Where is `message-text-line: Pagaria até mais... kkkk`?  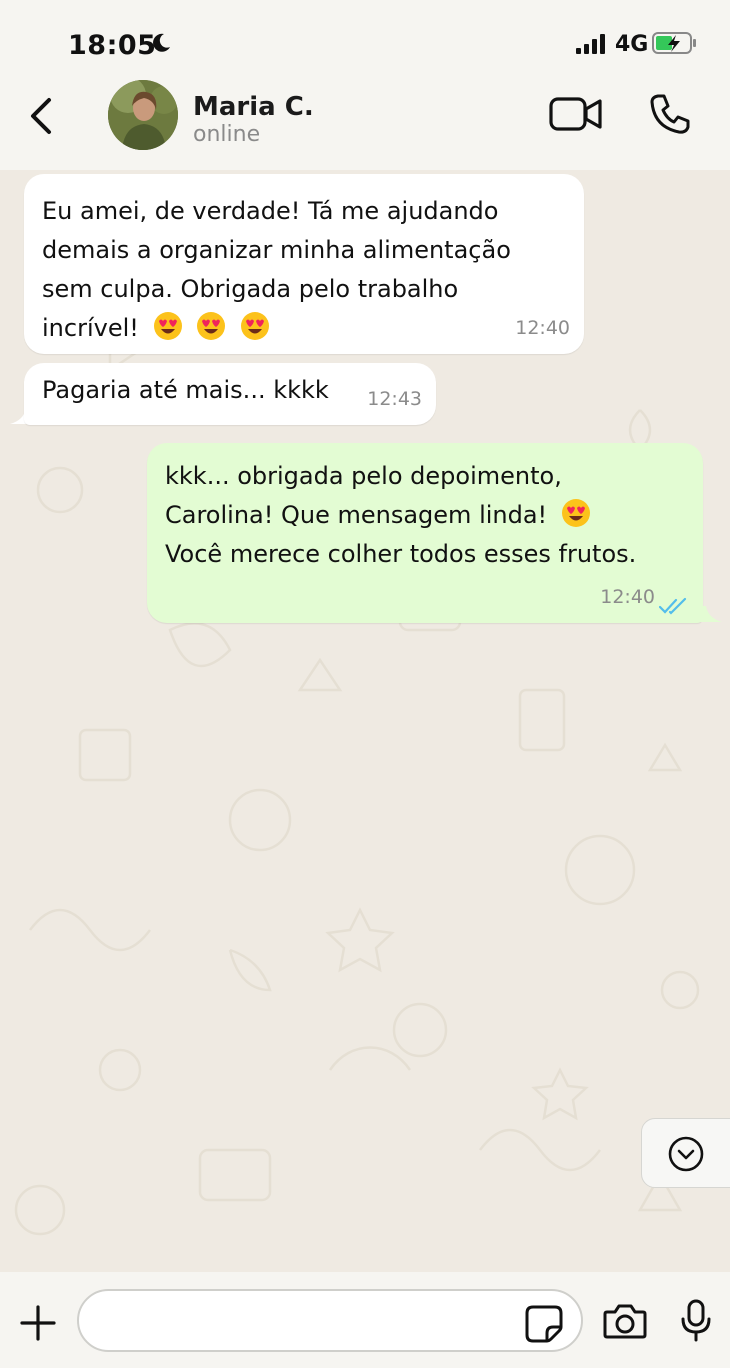 message-text-line: Pagaria até mais... kkkk is located at coordinates (185, 390).